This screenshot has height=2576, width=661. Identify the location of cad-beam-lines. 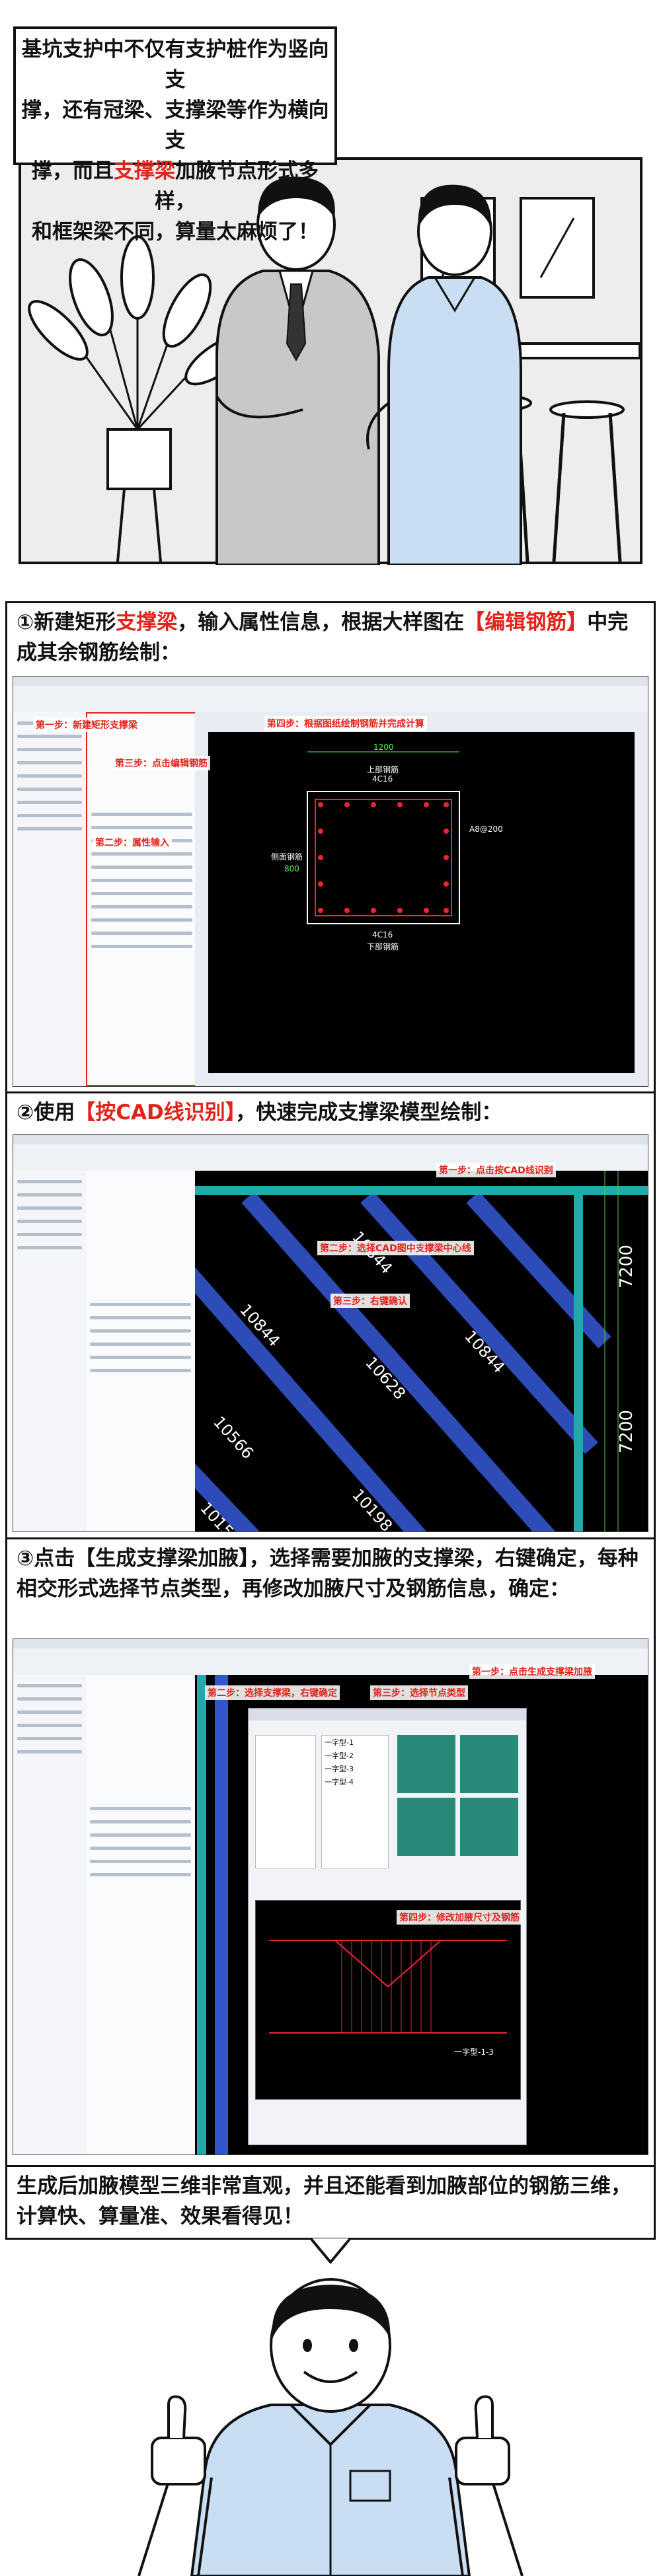
(421, 1351).